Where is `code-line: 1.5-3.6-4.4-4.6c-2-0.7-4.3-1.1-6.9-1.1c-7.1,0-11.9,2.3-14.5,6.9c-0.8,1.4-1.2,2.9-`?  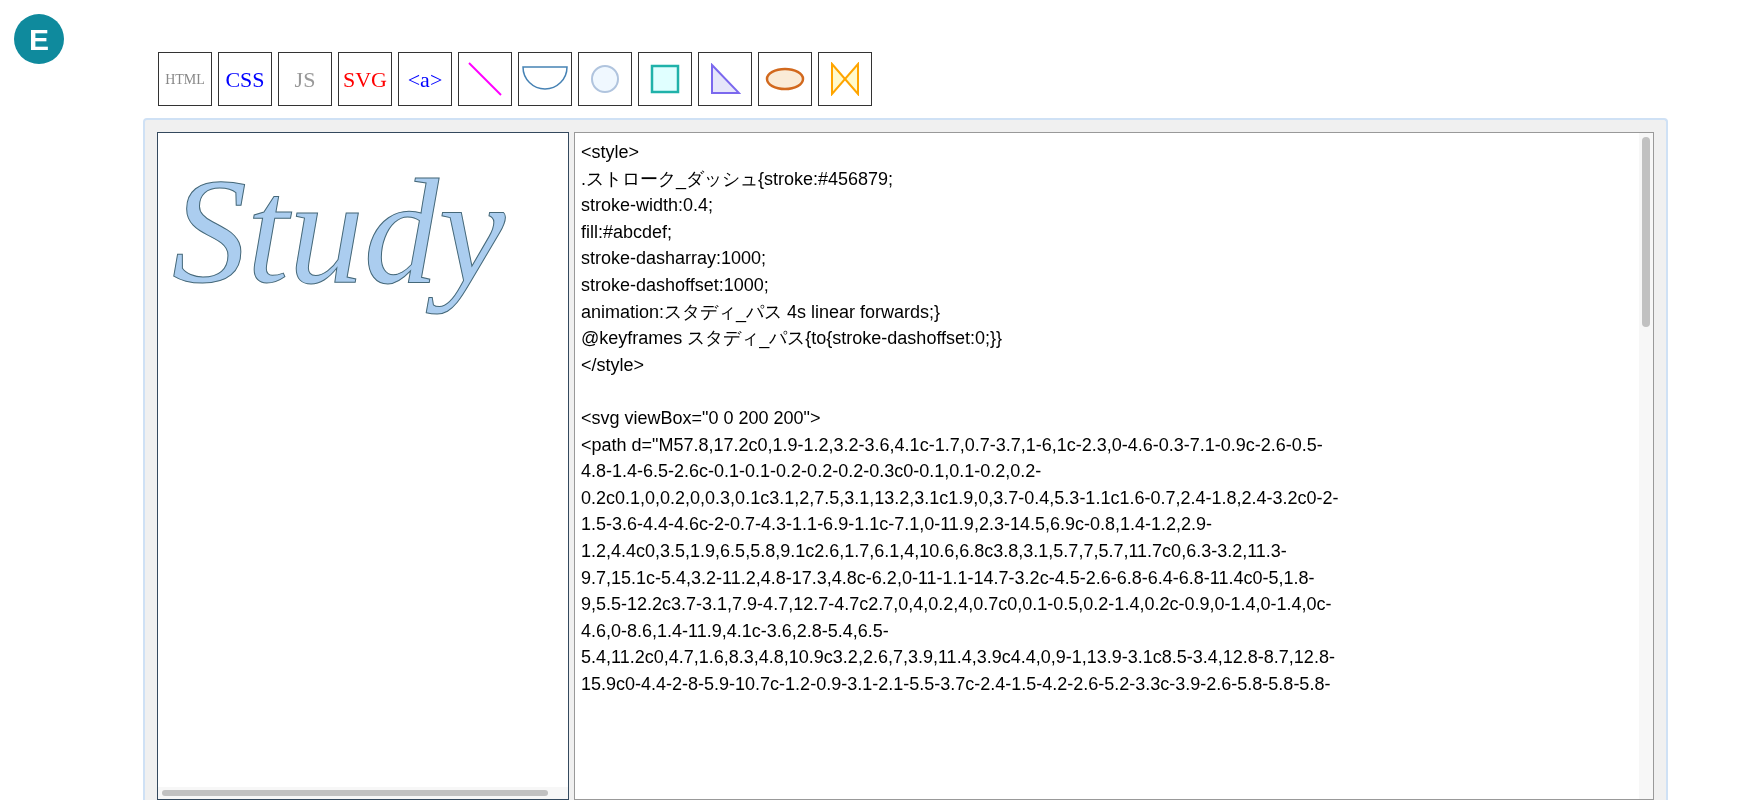
code-line: 1.5-3.6-4.4-4.6c-2-0.7-4.3-1.1-6.9-1.1c-7.1,0-11.9,2.3-14.5,6.9c-0.8,1.4-1.2,2.9- is located at coordinates (897, 525).